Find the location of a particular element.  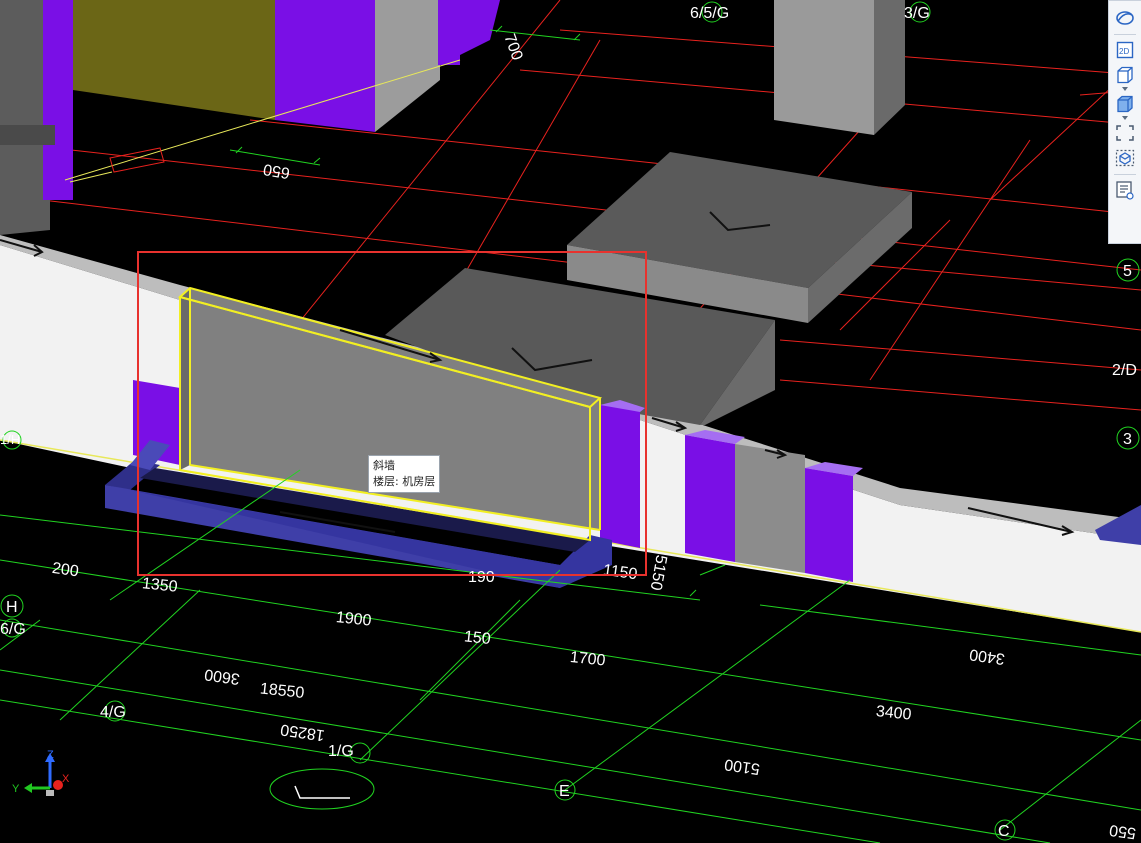

property-list-icon is located at coordinates (1125, 190).